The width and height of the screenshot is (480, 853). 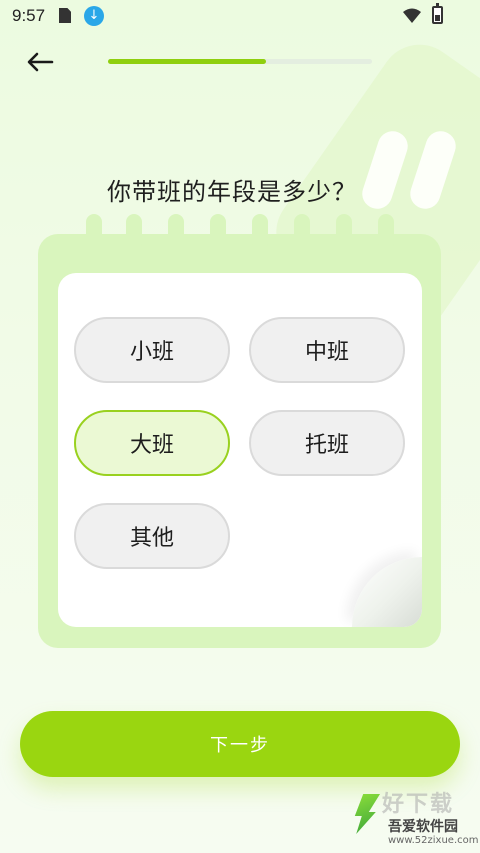 I want to click on watermark-name: 吾爱软件园, so click(x=423, y=827).